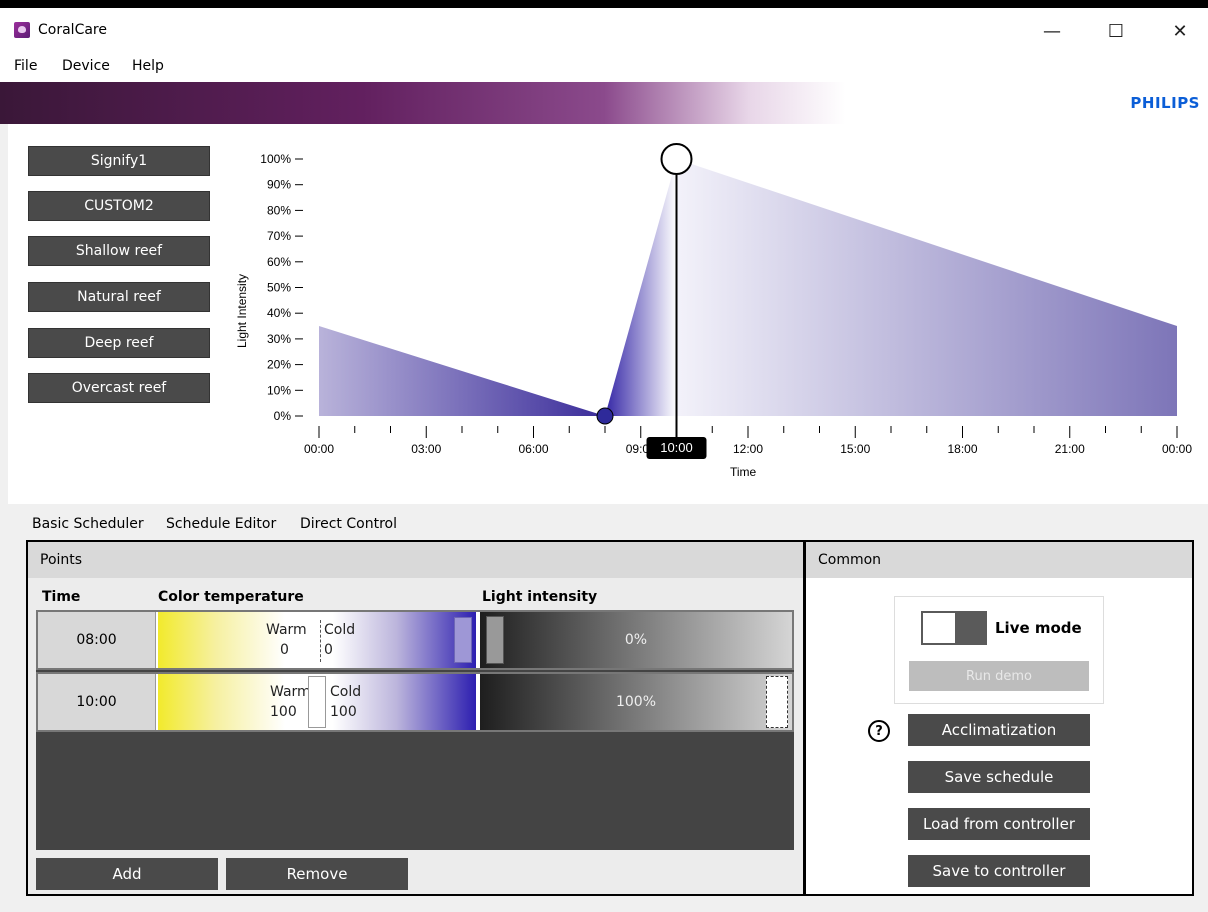 This screenshot has width=1208, height=912. What do you see at coordinates (855, 449) in the screenshot?
I see `x-tick-label: 15:00` at bounding box center [855, 449].